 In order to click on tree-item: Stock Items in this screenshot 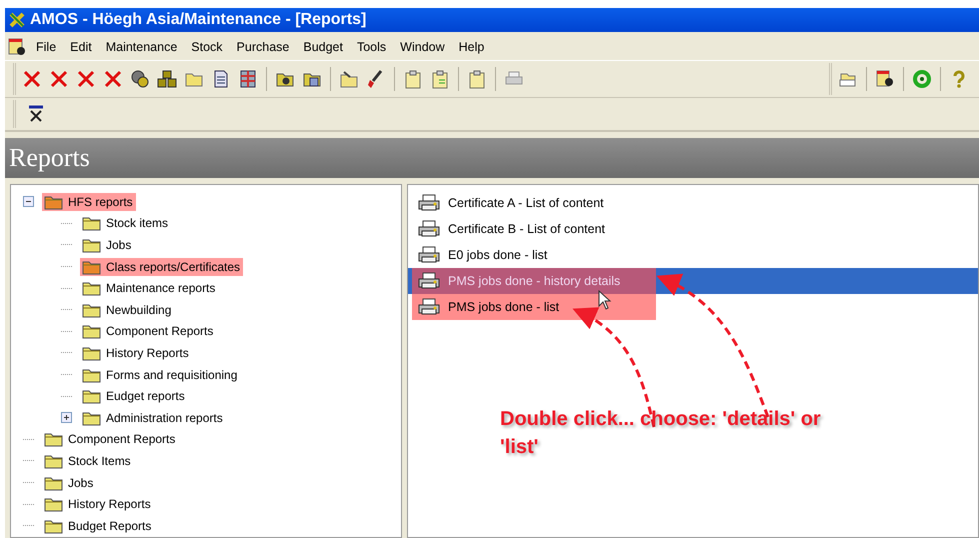, I will do `click(88, 461)`.